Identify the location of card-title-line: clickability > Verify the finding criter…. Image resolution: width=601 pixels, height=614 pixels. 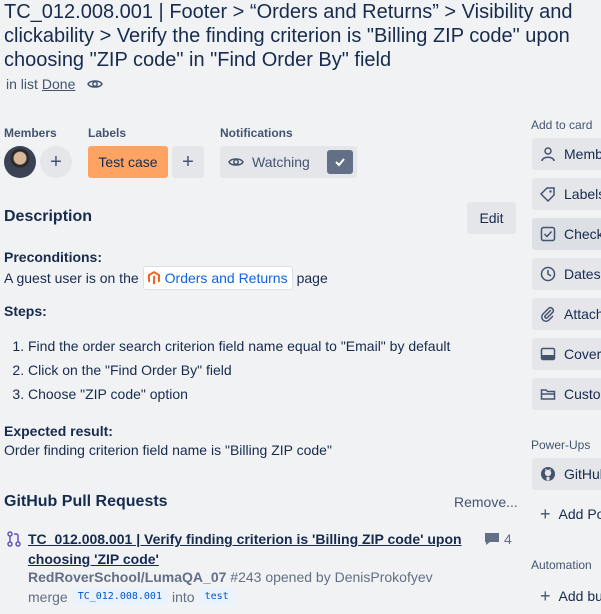
(287, 36).